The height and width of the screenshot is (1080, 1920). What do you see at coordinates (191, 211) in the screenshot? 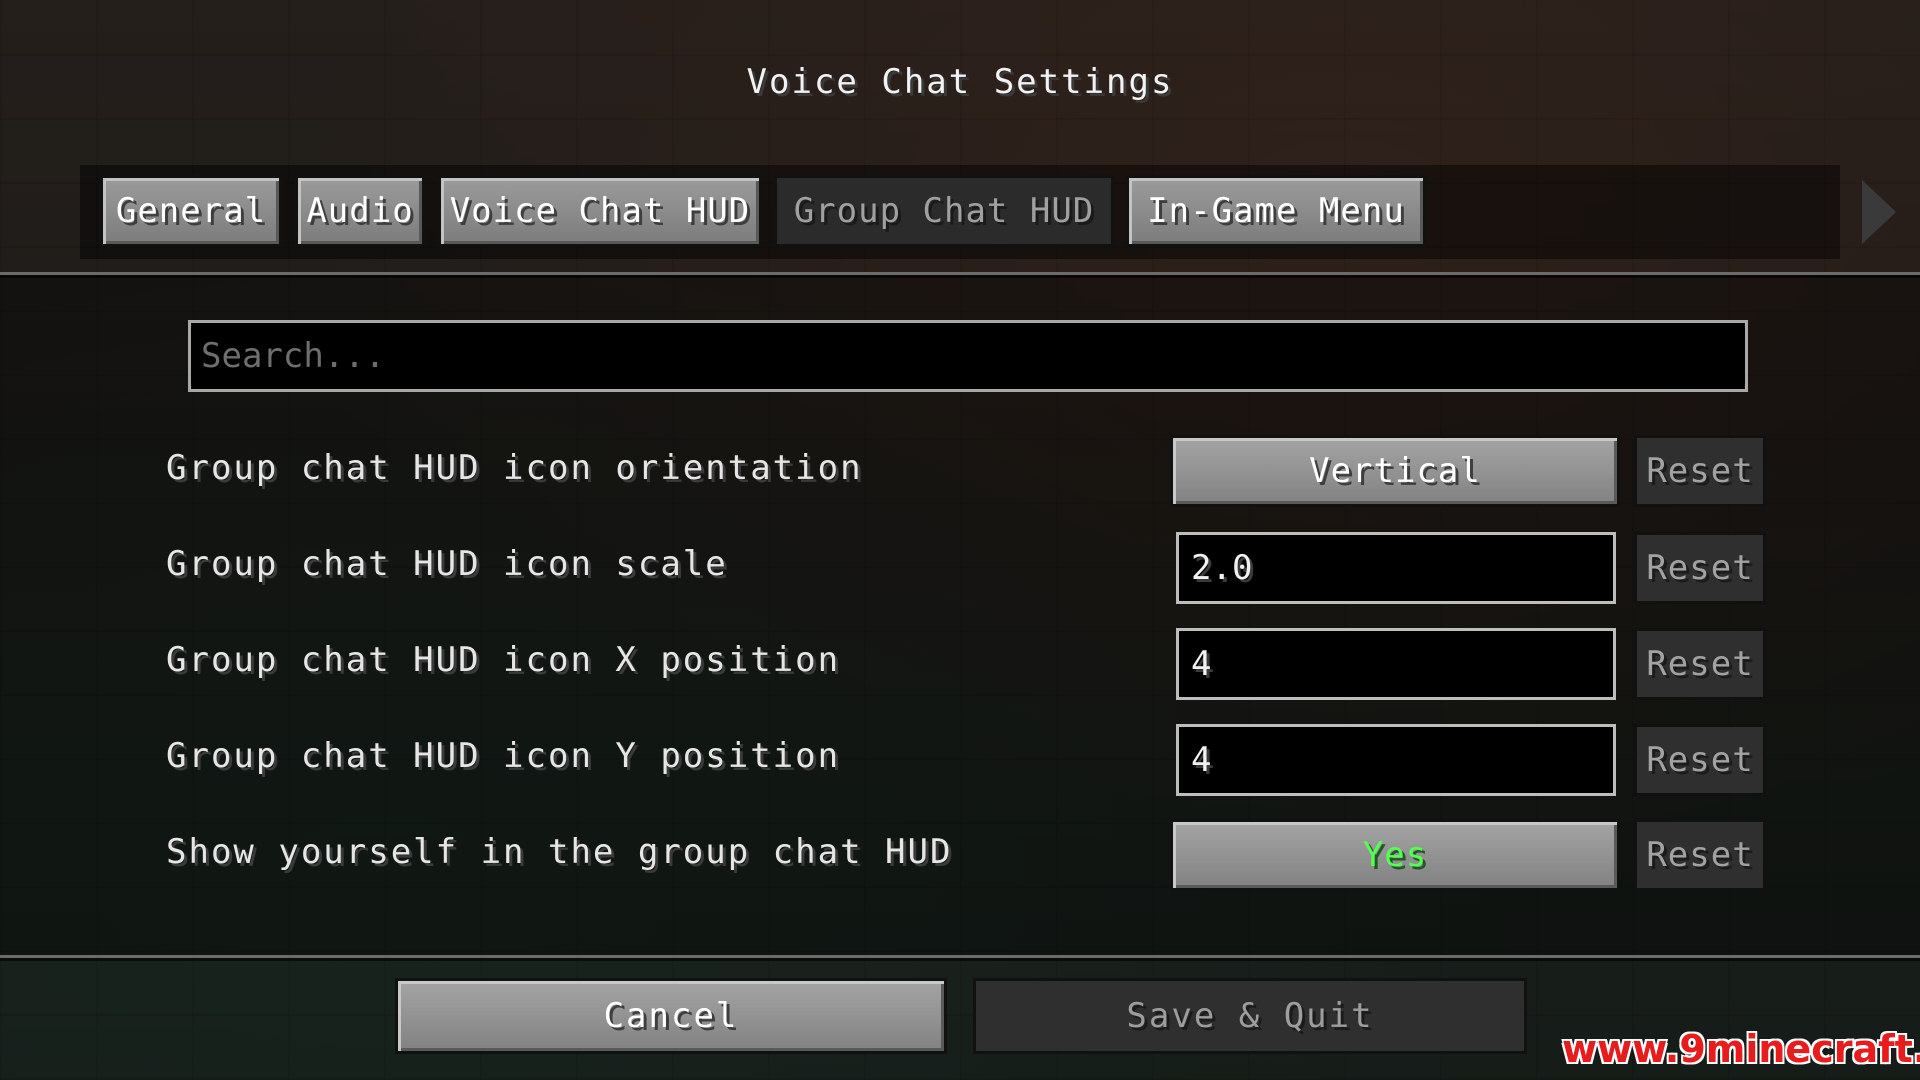
I see `tab-general: General` at bounding box center [191, 211].